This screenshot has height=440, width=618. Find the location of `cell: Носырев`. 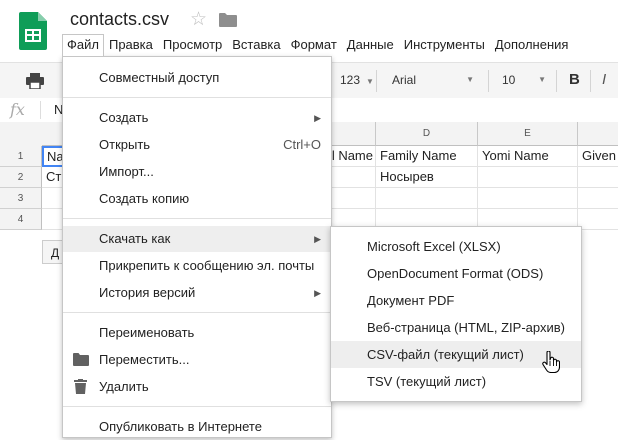

cell: Носырев is located at coordinates (427, 177).